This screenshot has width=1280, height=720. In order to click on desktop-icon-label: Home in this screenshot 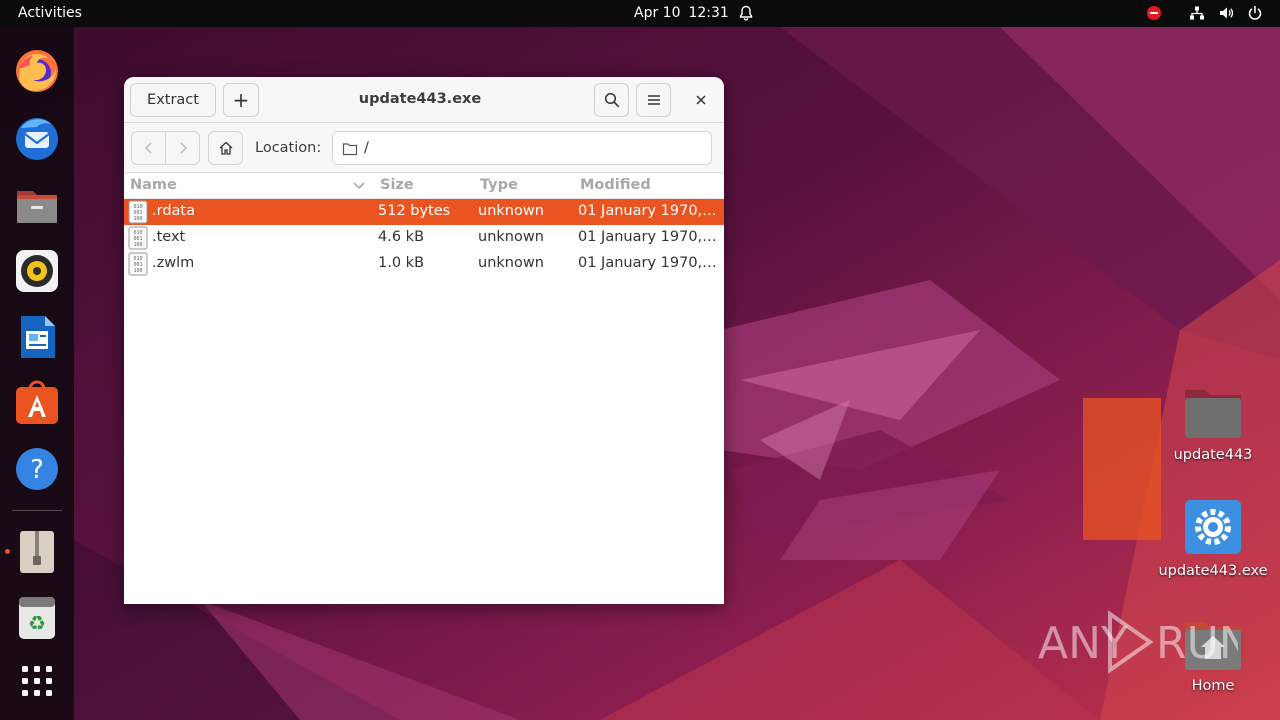, I will do `click(1213, 686)`.